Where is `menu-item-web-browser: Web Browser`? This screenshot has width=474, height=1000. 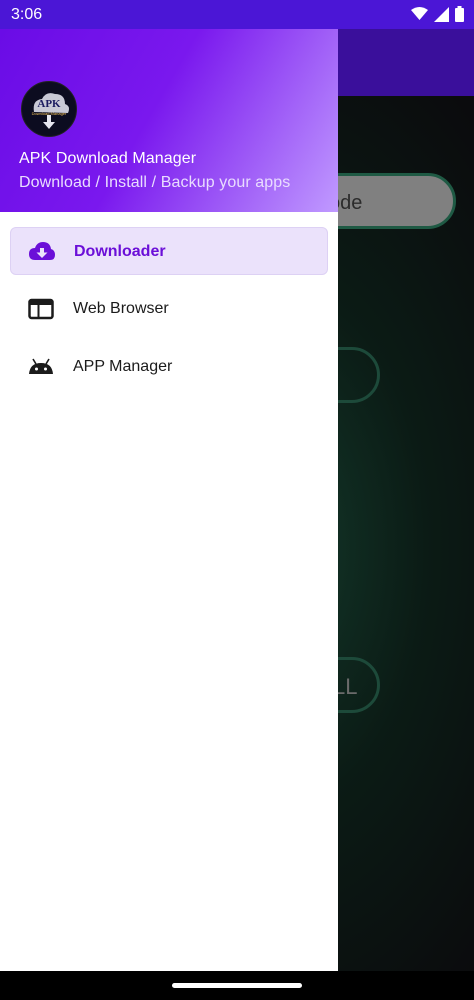 menu-item-web-browser: Web Browser is located at coordinates (169, 309).